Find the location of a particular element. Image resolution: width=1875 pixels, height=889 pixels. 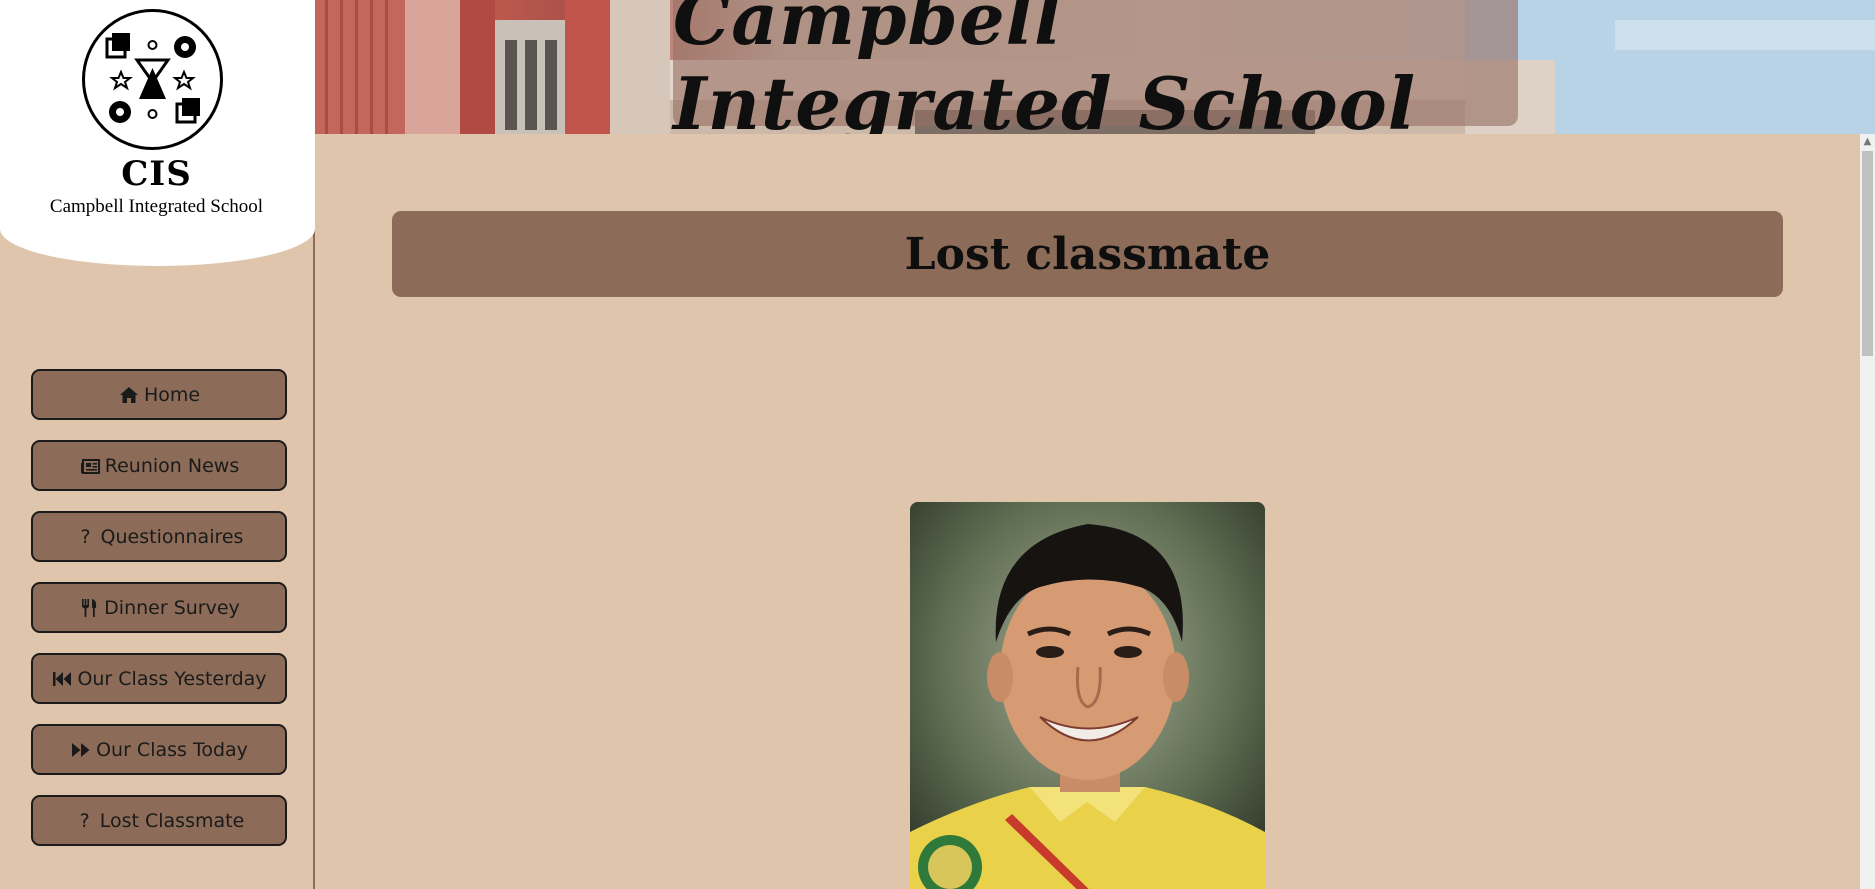

home-icon is located at coordinates (129, 395).